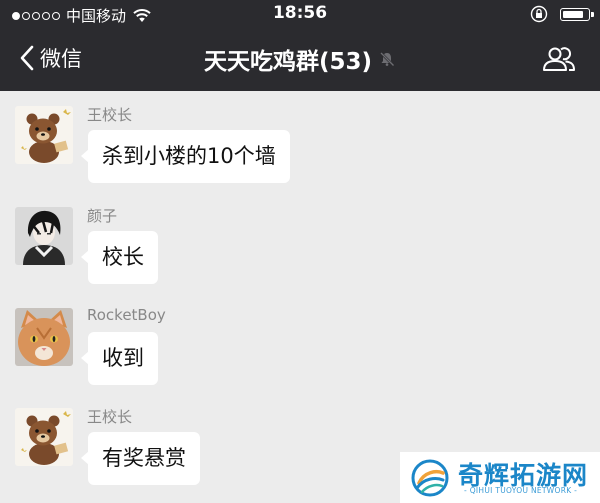 Image resolution: width=600 pixels, height=503 pixels. Describe the element at coordinates (539, 14) in the screenshot. I see `orientation-lock-icon` at that location.